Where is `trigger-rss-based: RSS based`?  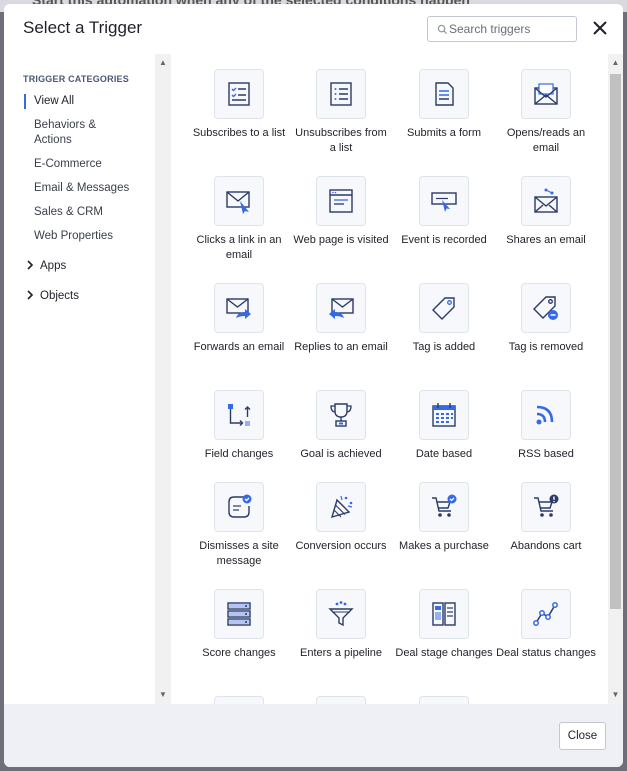 trigger-rss-based: RSS based is located at coordinates (546, 426).